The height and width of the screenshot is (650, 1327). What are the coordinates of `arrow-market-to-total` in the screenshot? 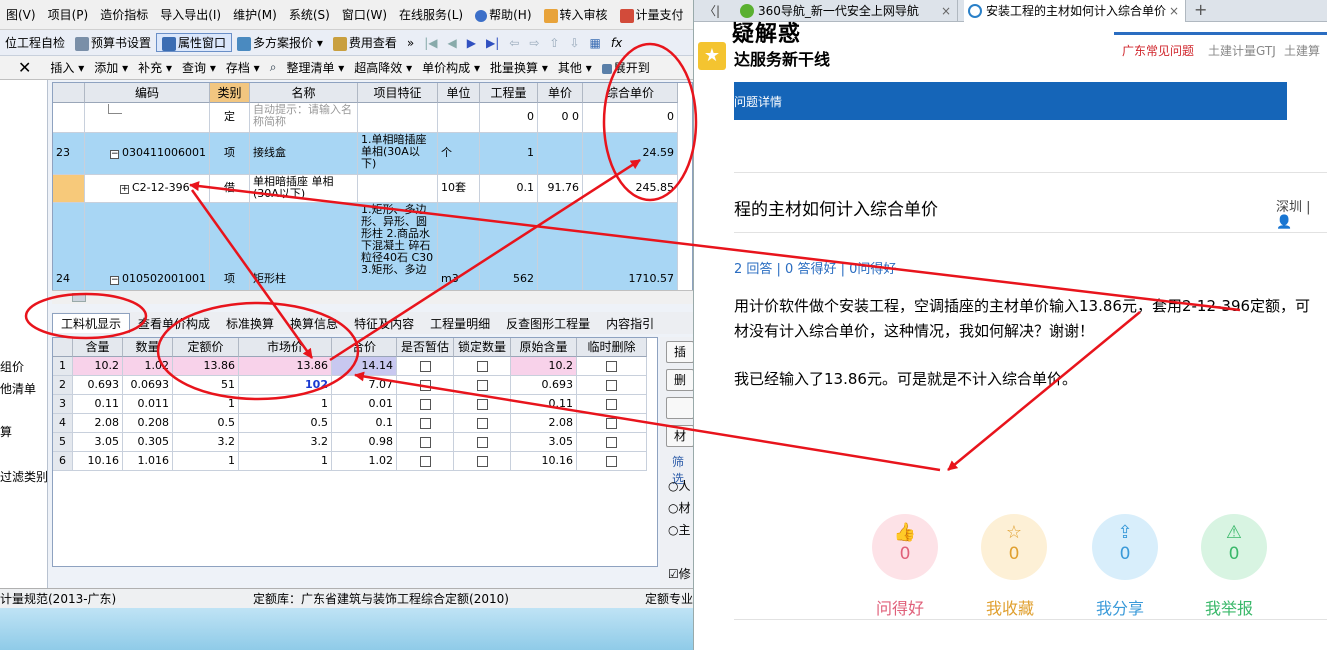 It's located at (485, 260).